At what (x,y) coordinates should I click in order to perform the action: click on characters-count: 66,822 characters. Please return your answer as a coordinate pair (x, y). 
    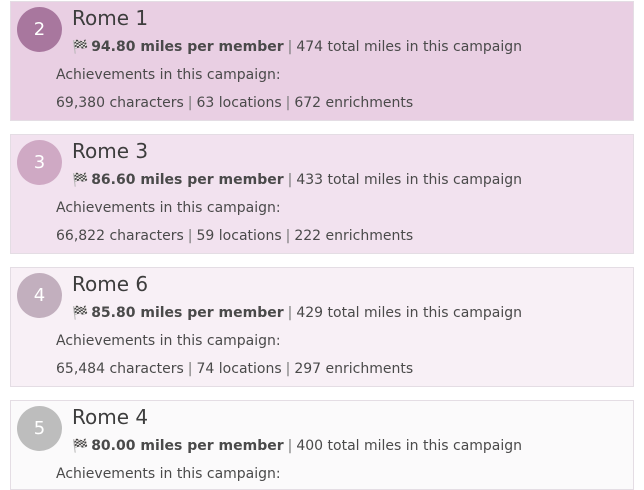
    Looking at the image, I should click on (120, 236).